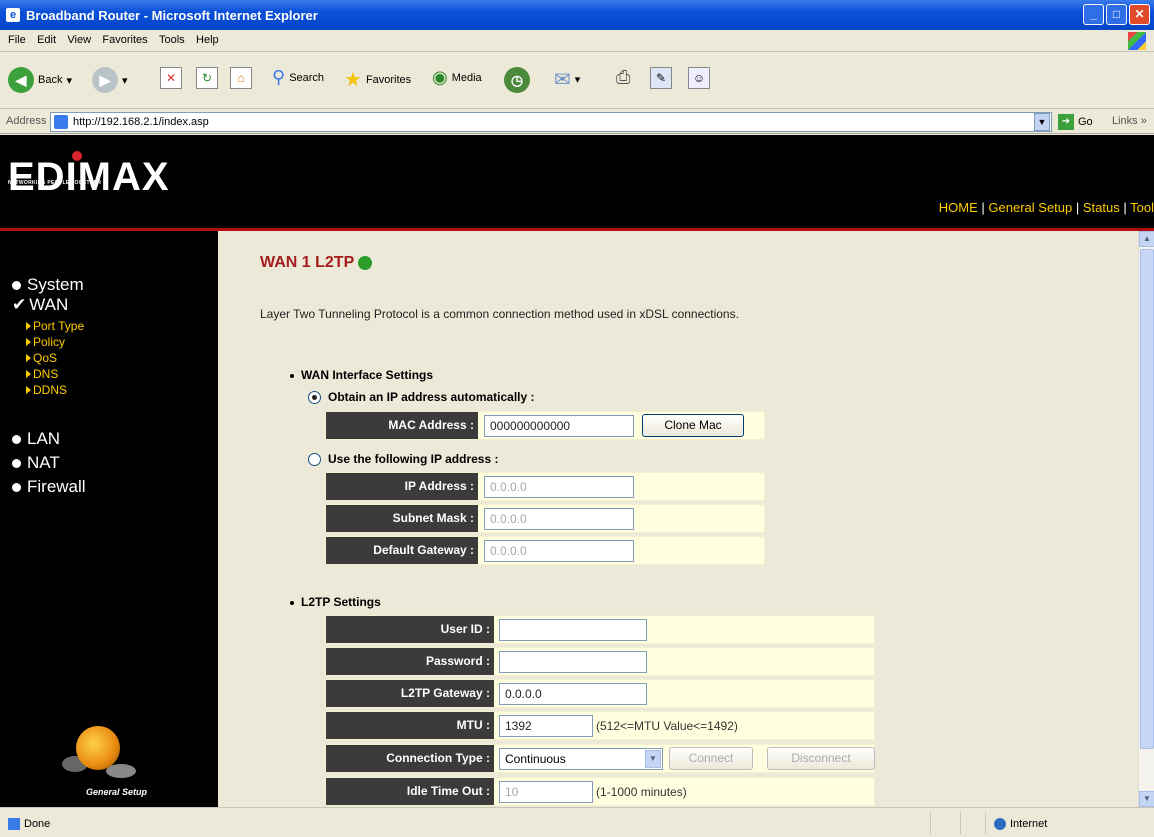  I want to click on back-button: ◀ Back ▾, so click(40, 80).